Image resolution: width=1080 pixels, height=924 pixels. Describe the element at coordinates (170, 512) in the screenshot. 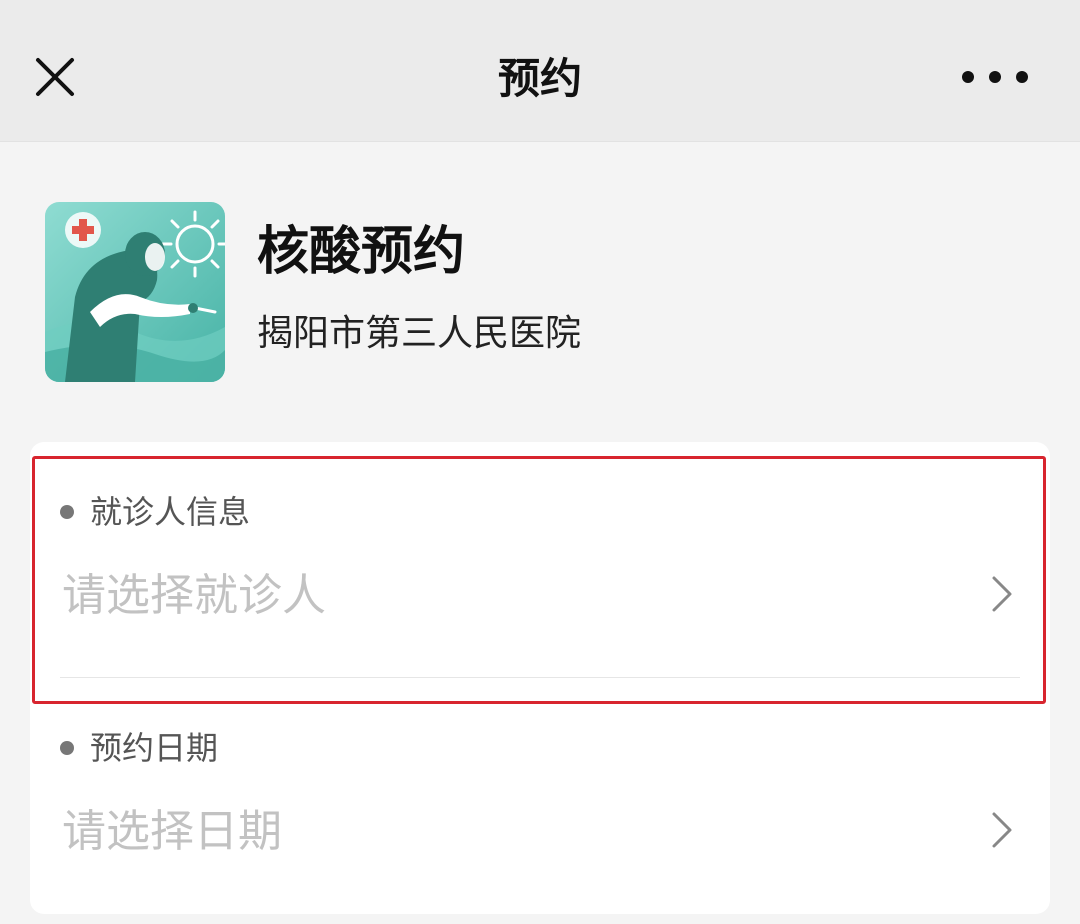

I see `patient-label-text: 就诊人信息` at that location.